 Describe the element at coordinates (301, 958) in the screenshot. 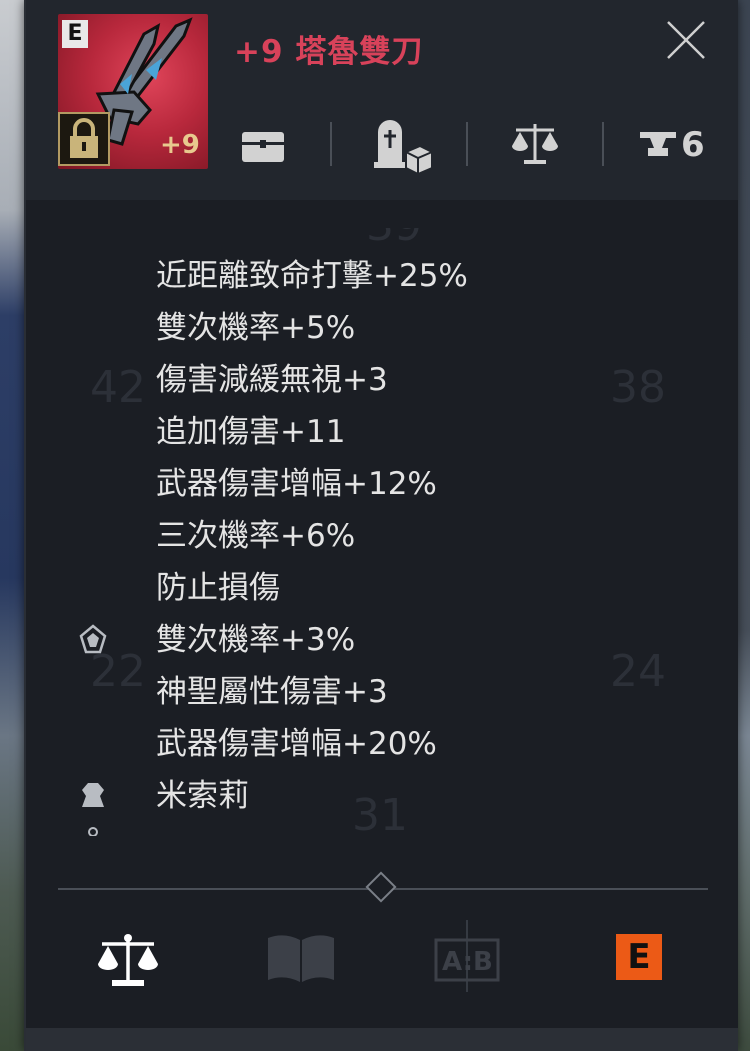

I see `book-icon` at that location.